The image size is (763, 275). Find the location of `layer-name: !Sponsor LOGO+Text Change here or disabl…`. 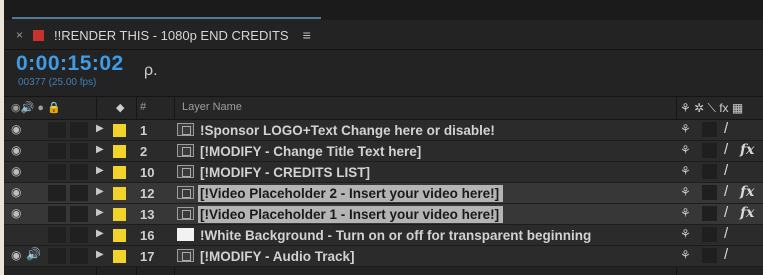

layer-name: !Sponsor LOGO+Text Change here or disabl… is located at coordinates (349, 130).